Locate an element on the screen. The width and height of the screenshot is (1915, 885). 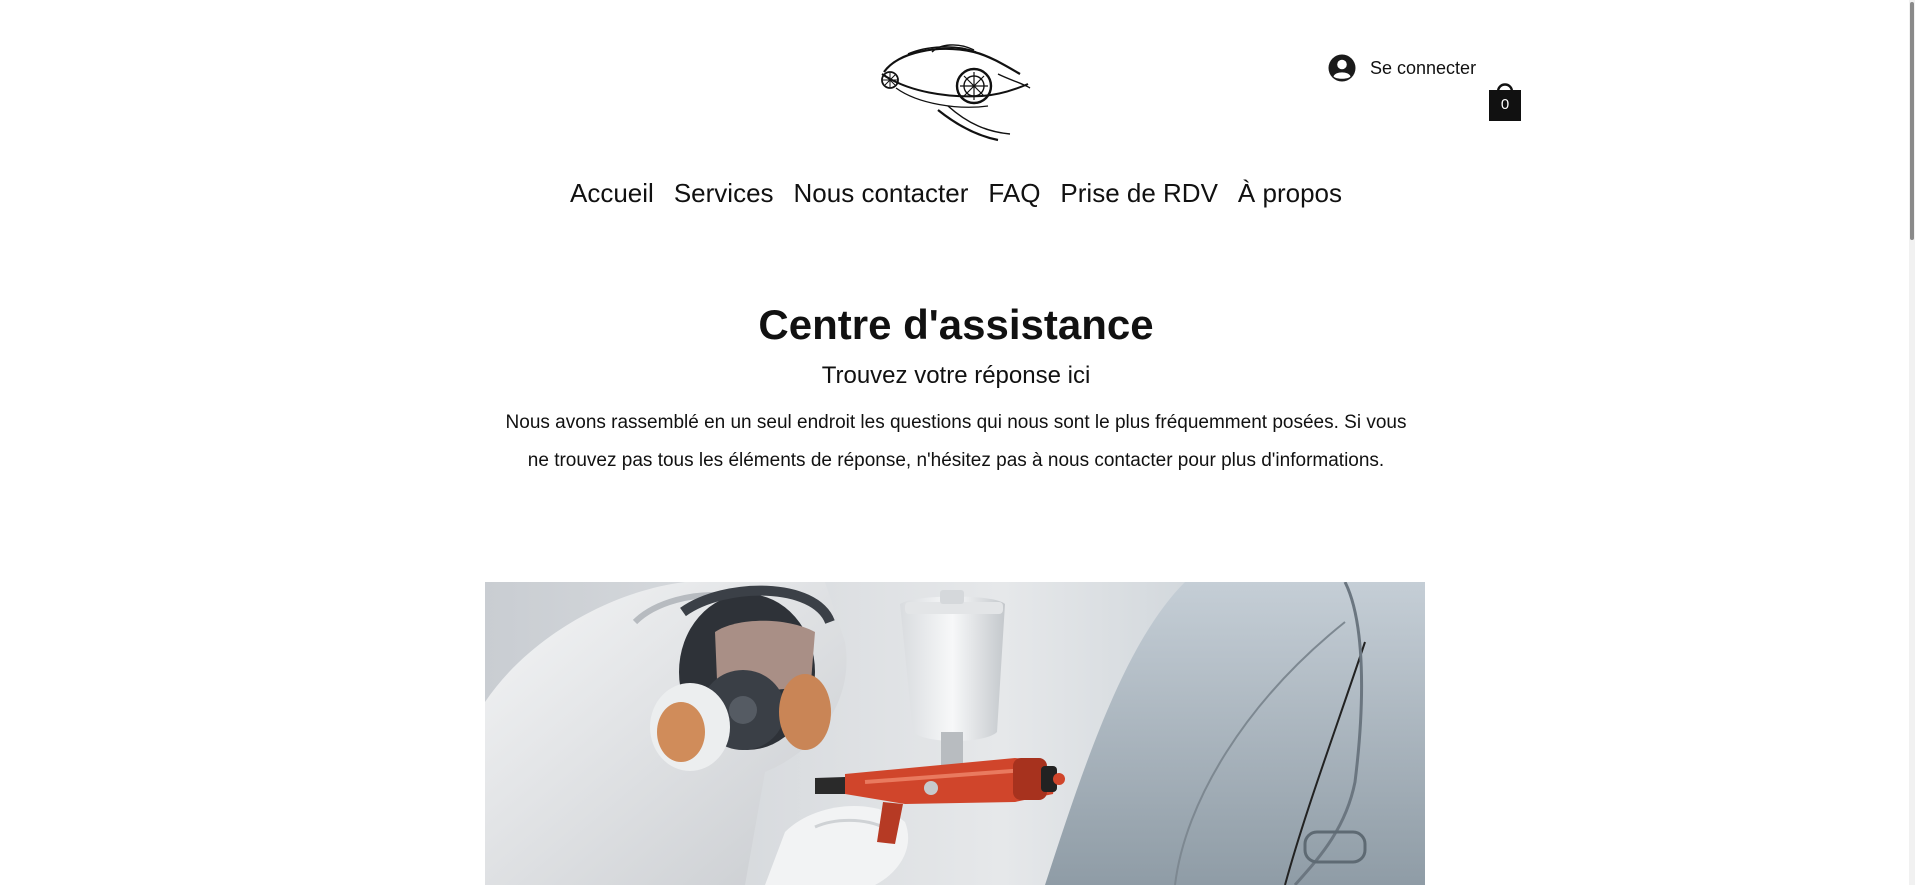
nav-item-prise-de-rdv: Prise de RDV is located at coordinates (1139, 193).